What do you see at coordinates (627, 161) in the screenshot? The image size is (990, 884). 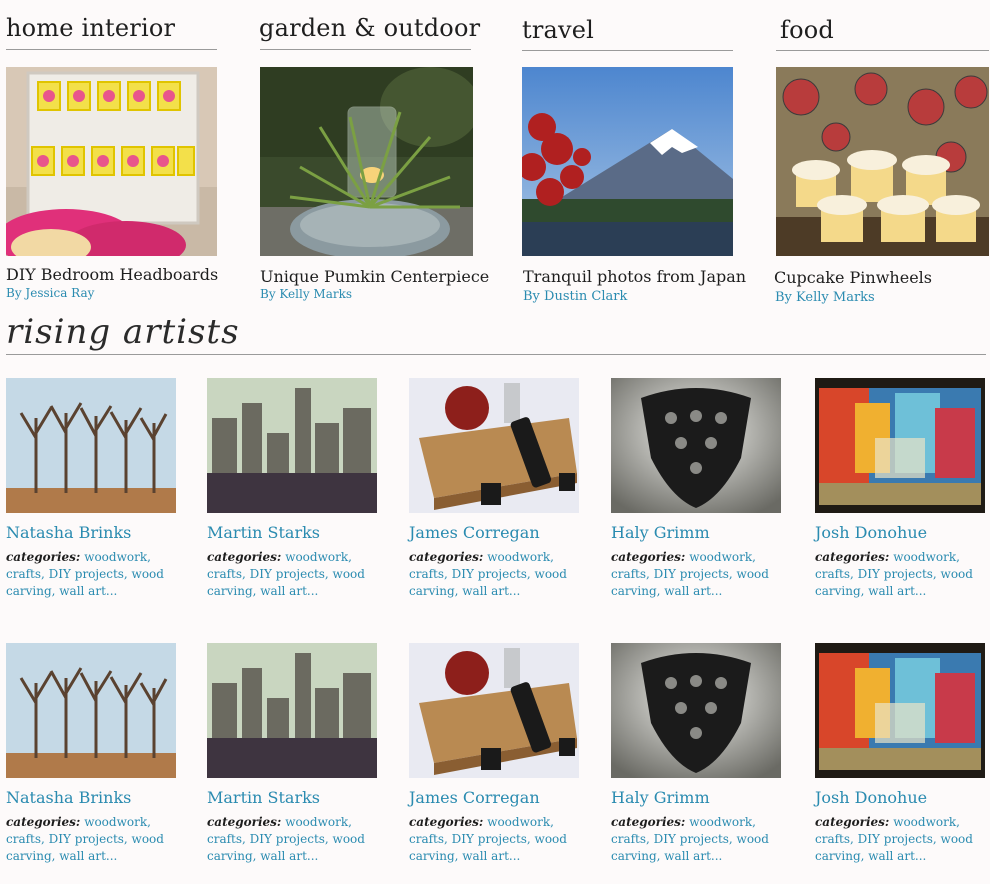 I see `mount-fuji-photo` at bounding box center [627, 161].